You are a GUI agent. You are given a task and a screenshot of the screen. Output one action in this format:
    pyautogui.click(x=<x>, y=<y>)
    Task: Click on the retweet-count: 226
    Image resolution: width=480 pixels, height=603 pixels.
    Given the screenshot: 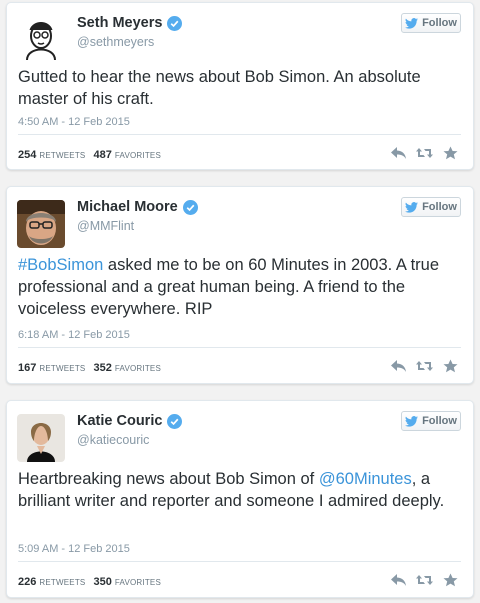 What is the action you would take?
    pyautogui.click(x=27, y=582)
    